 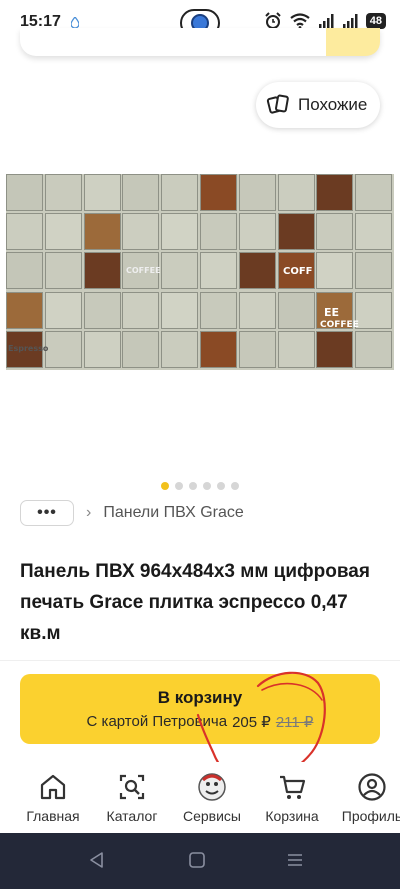 I want to click on chevron-right-icon: ›, so click(x=89, y=512).